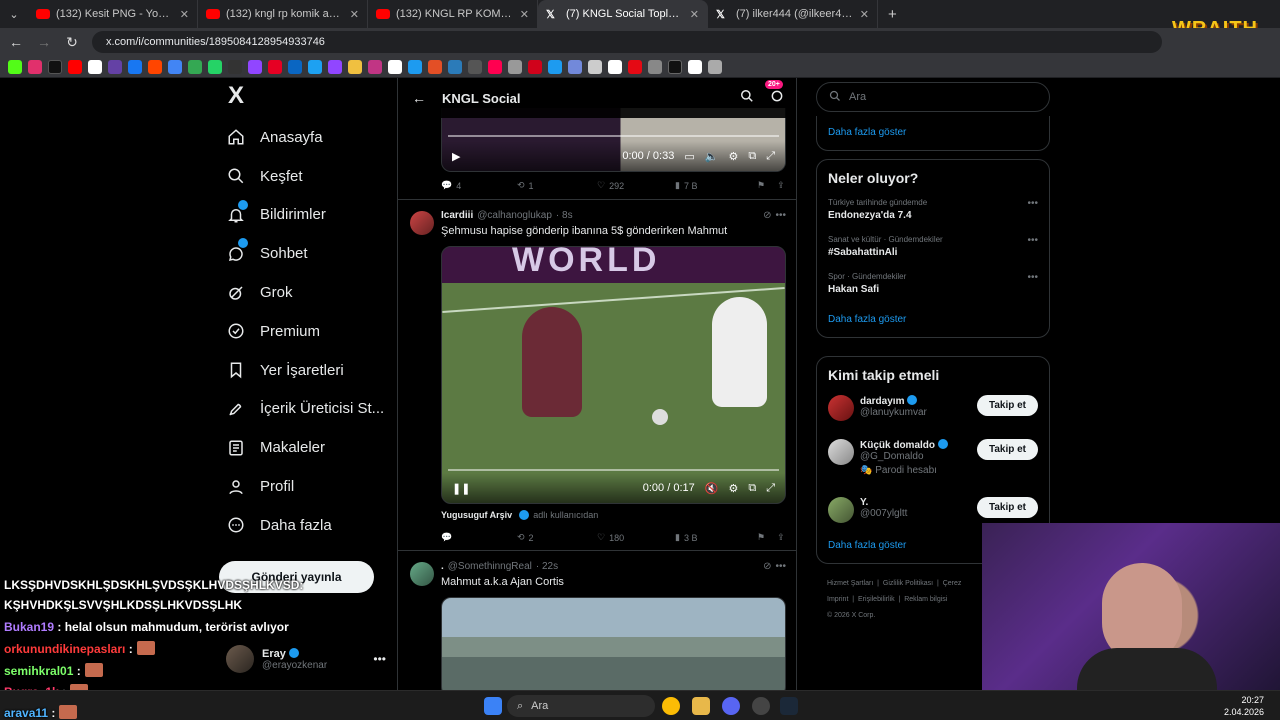 Image resolution: width=1280 pixels, height=720 pixels. I want to click on pause-icon: ❚❚, so click(461, 488).